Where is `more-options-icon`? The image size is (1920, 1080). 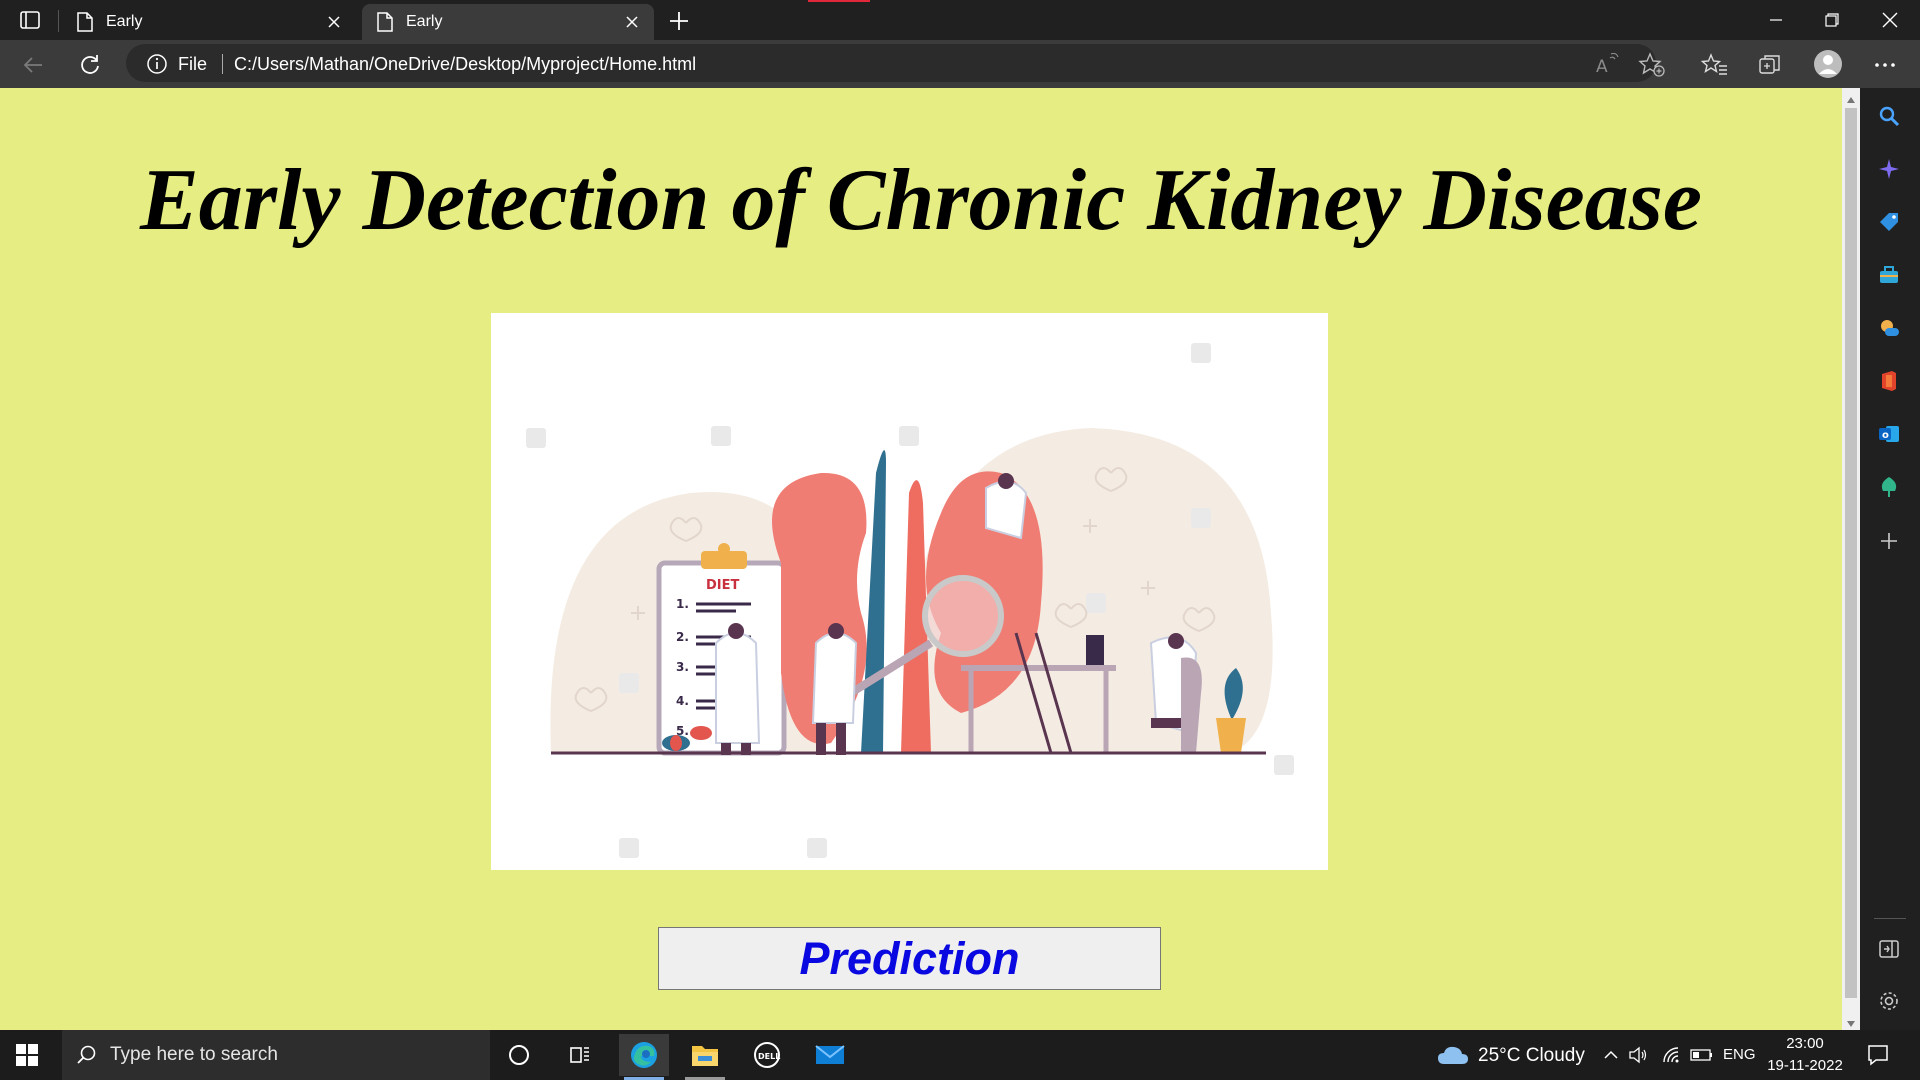 more-options-icon is located at coordinates (1885, 65).